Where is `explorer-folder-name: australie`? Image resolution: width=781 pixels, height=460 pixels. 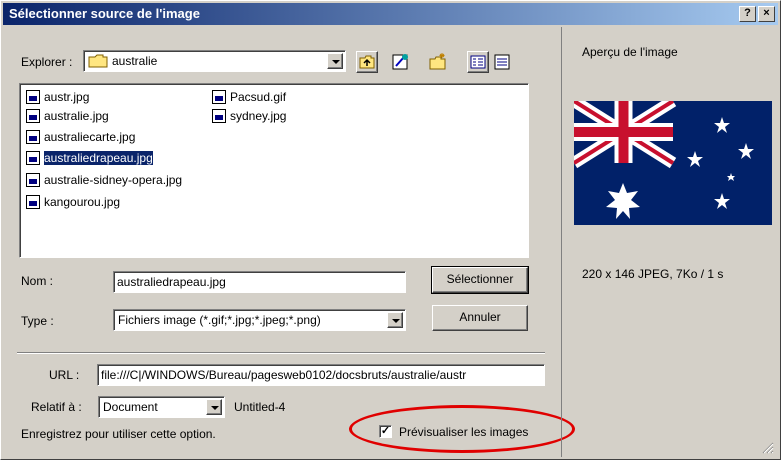 explorer-folder-name: australie is located at coordinates (135, 61).